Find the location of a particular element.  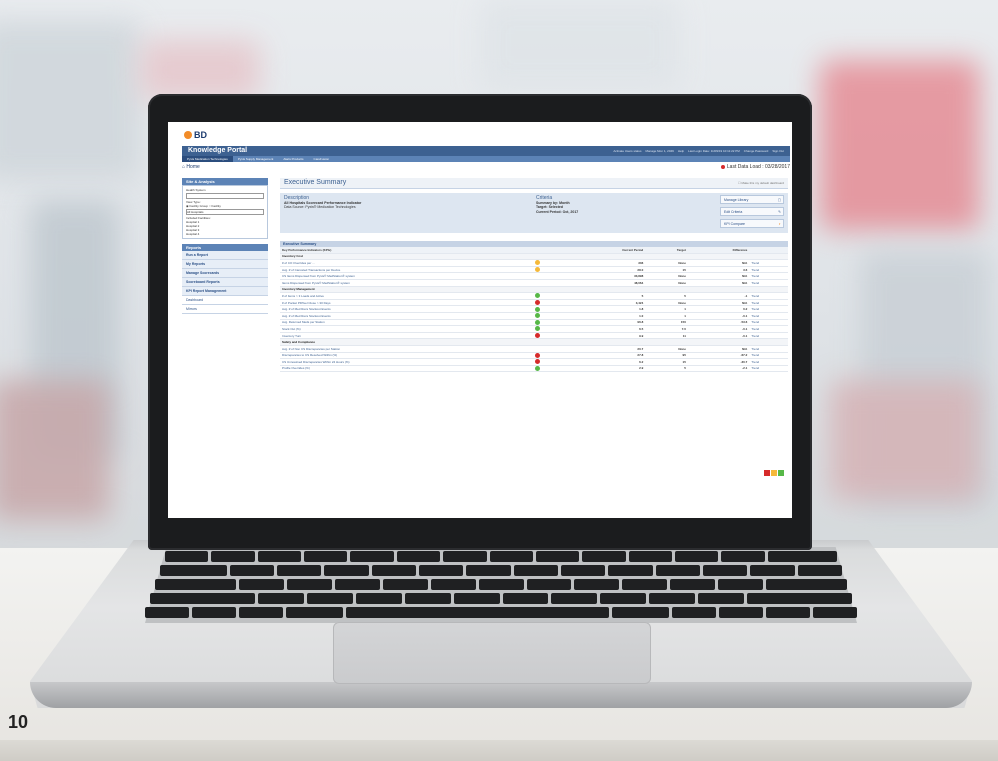

sidebar-item-kpi-report-management: KPI Report Management is located at coordinates (225, 291).